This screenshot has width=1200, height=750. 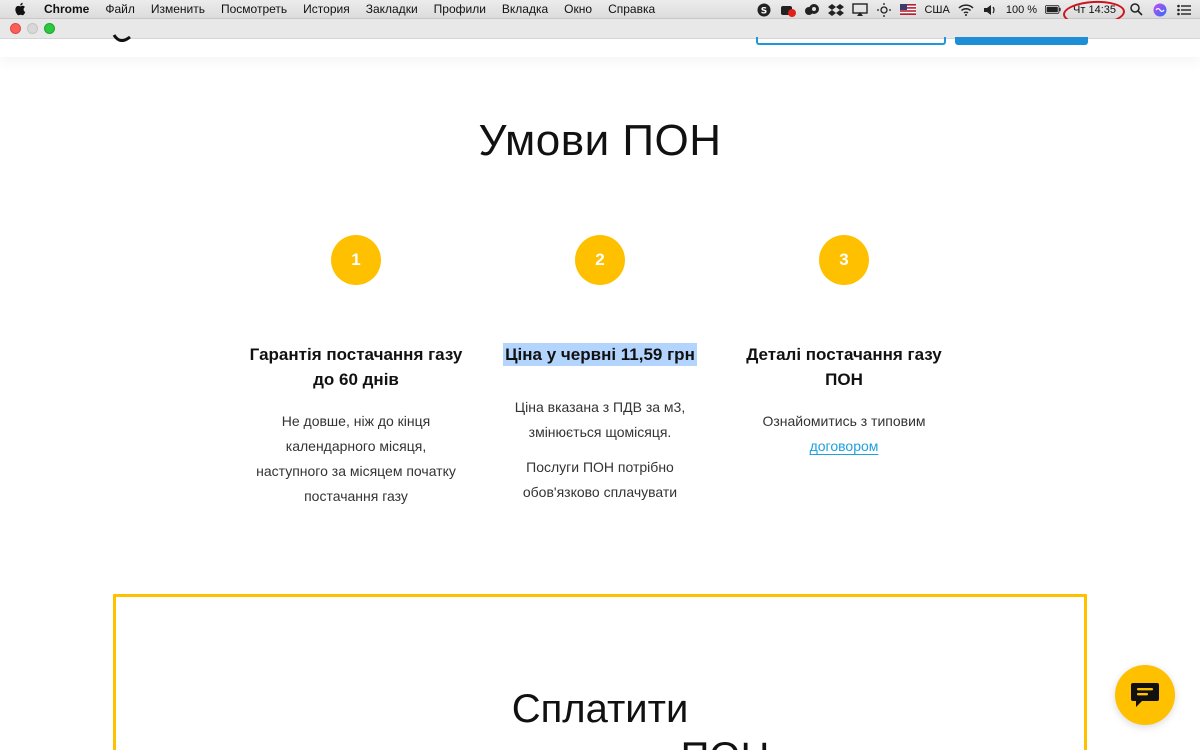 I want to click on volume-icon, so click(x=990, y=10).